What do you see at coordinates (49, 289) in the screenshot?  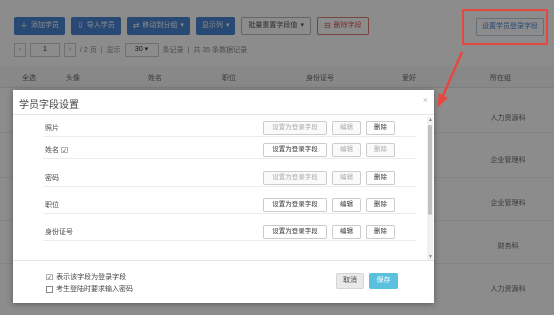 I see `require-password-checkbox` at bounding box center [49, 289].